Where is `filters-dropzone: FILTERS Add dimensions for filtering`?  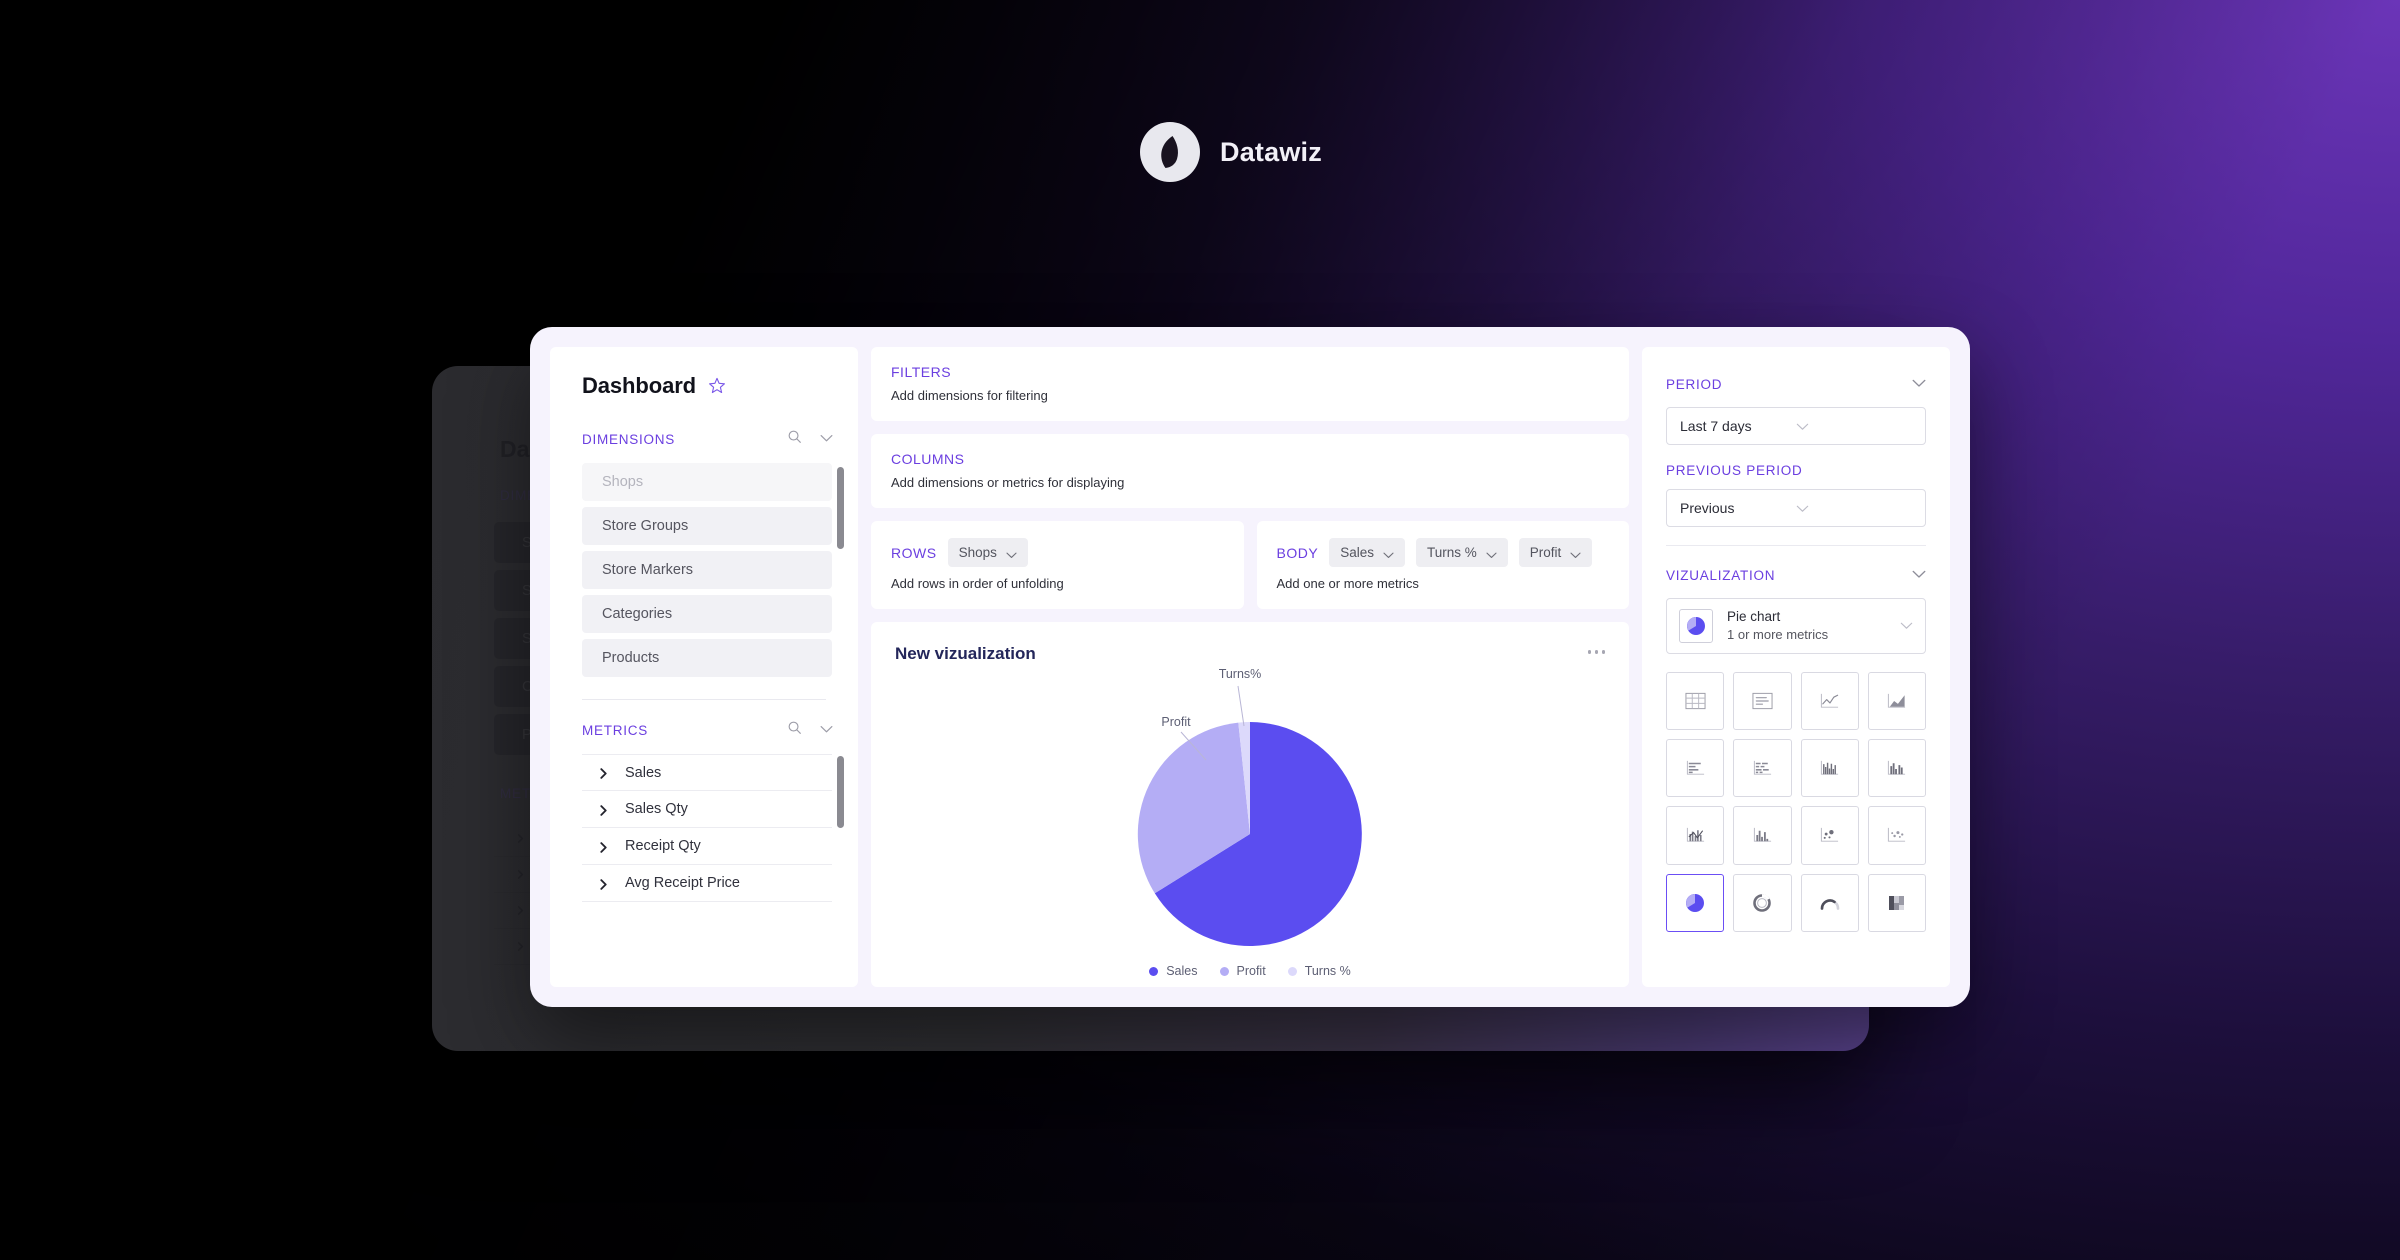 filters-dropzone: FILTERS Add dimensions for filtering is located at coordinates (1250, 384).